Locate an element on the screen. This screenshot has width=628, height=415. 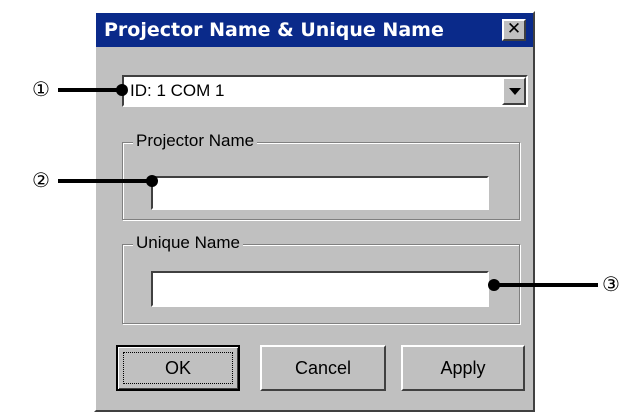
id-select: ID: 1 COM 1 is located at coordinates (325, 91).